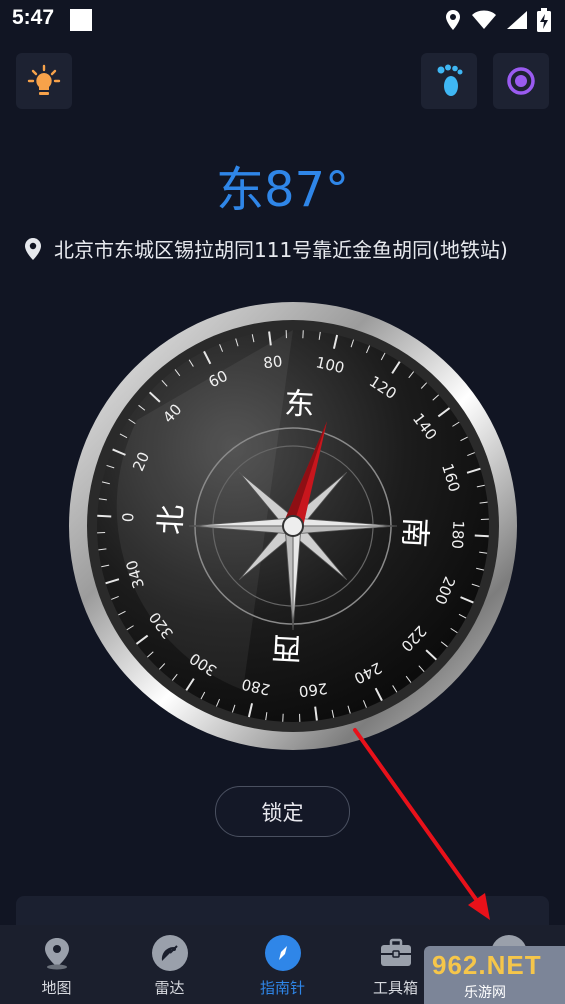 The height and width of the screenshot is (1004, 565). What do you see at coordinates (497, 20) in the screenshot?
I see `status-icons` at bounding box center [497, 20].